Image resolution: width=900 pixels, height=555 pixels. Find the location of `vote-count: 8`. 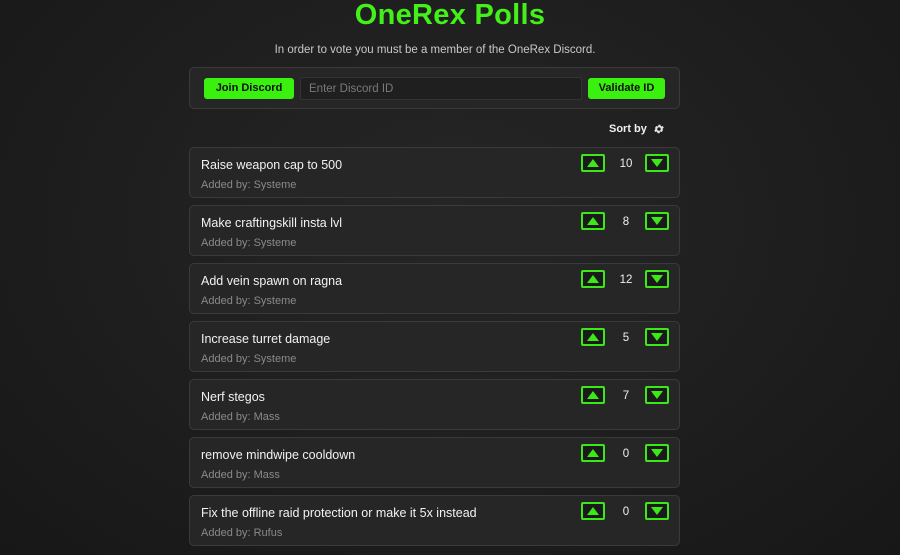

vote-count: 8 is located at coordinates (626, 222).